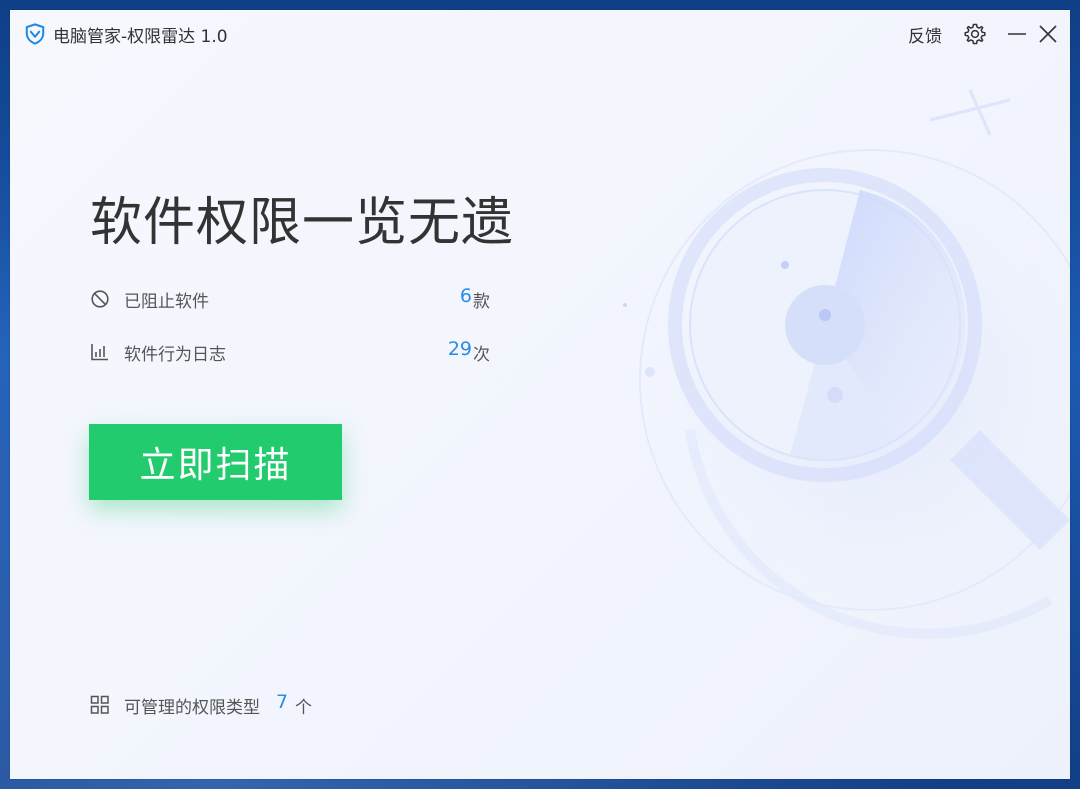  Describe the element at coordinates (481, 302) in the screenshot. I see `stat-unit: 款` at that location.